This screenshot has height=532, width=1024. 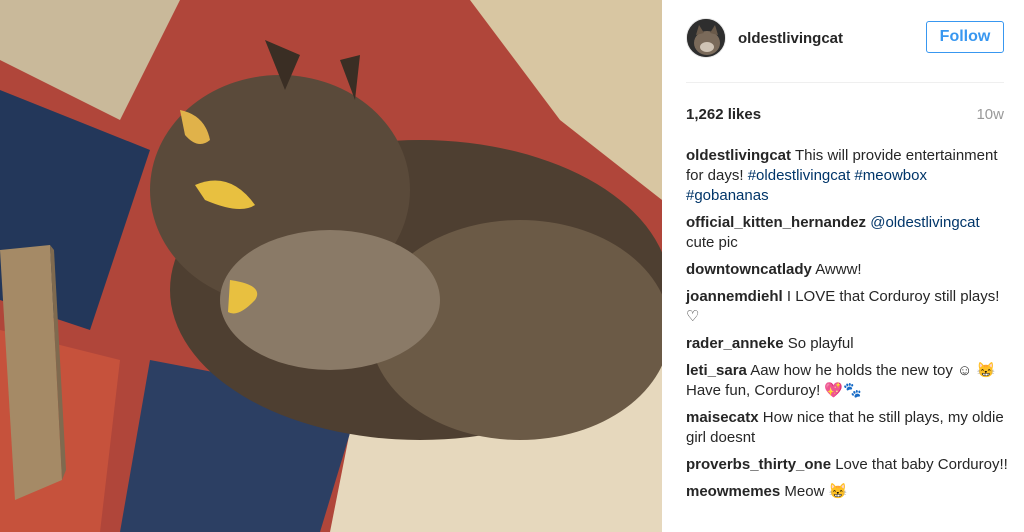 I want to click on comment-username: downtowncatlady, so click(x=749, y=269).